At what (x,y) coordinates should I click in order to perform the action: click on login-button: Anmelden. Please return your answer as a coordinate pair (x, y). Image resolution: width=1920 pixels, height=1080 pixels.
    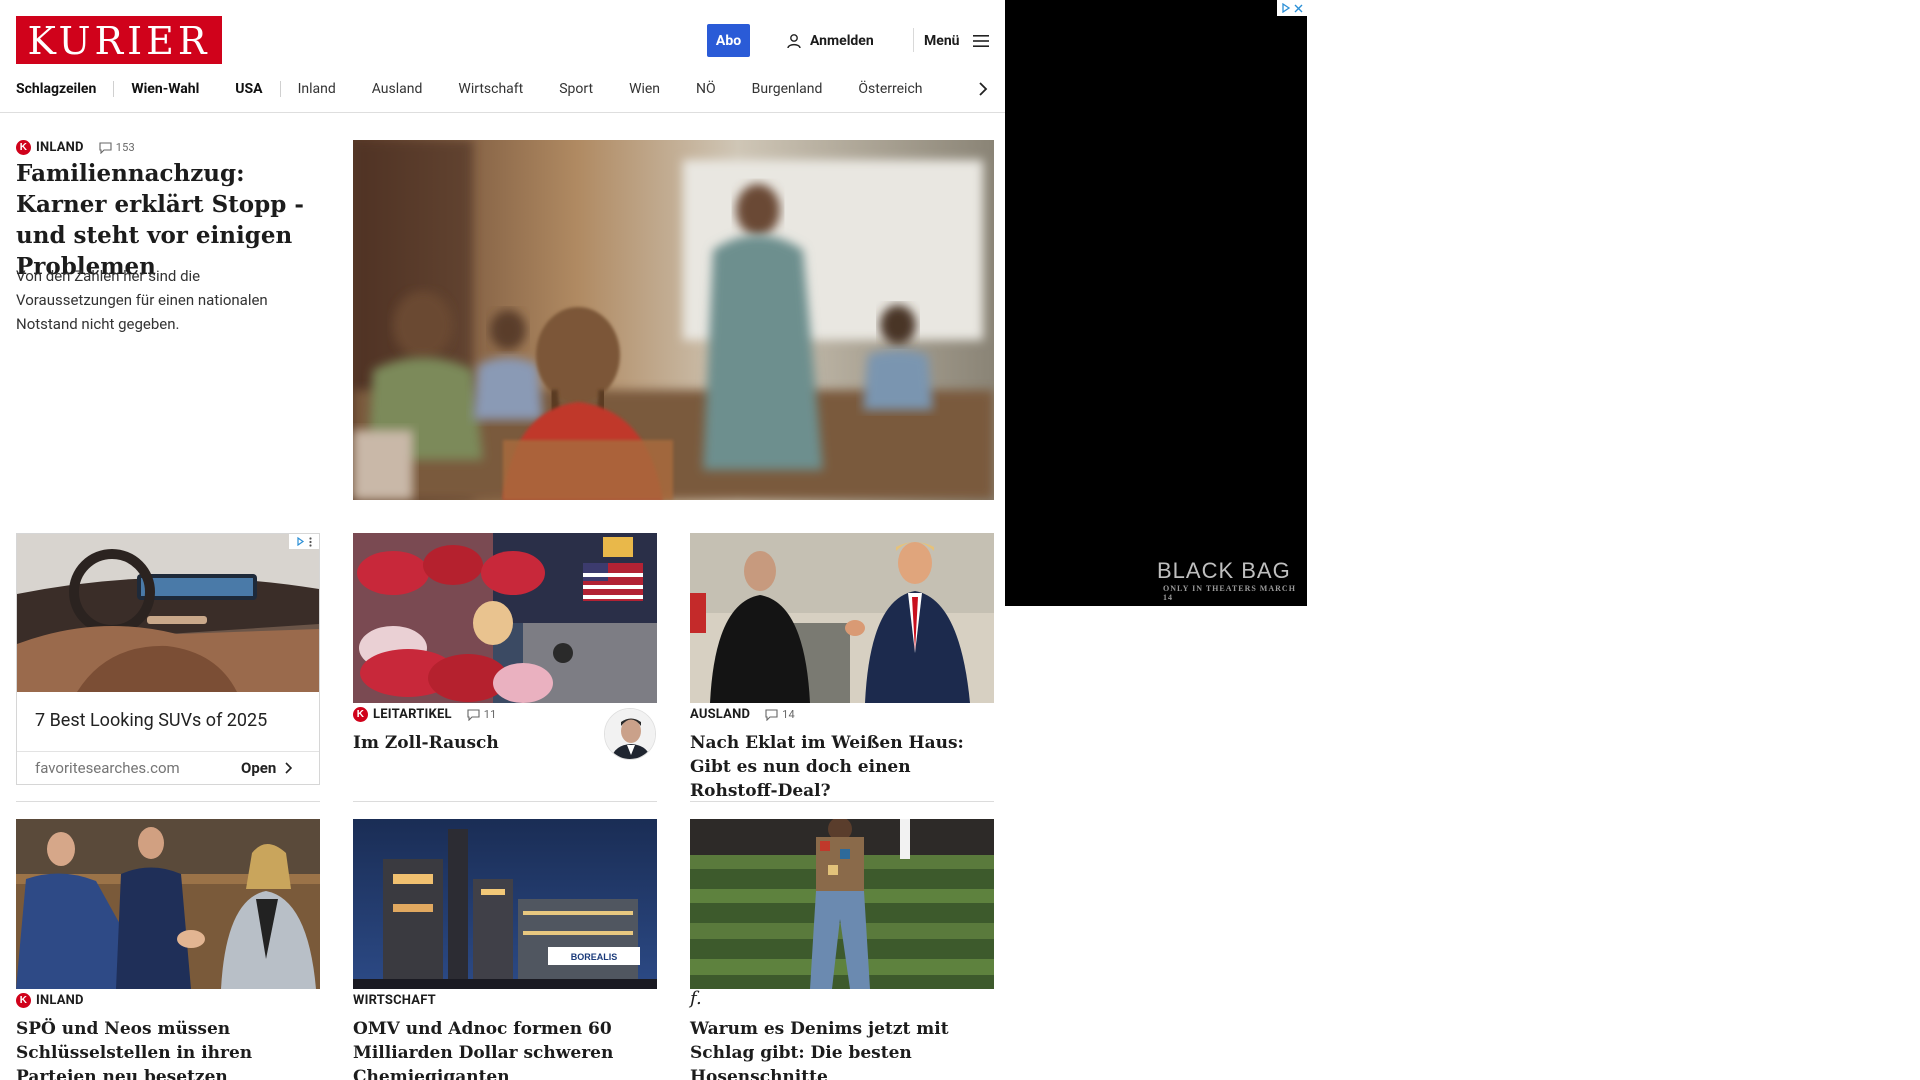
    Looking at the image, I should click on (830, 41).